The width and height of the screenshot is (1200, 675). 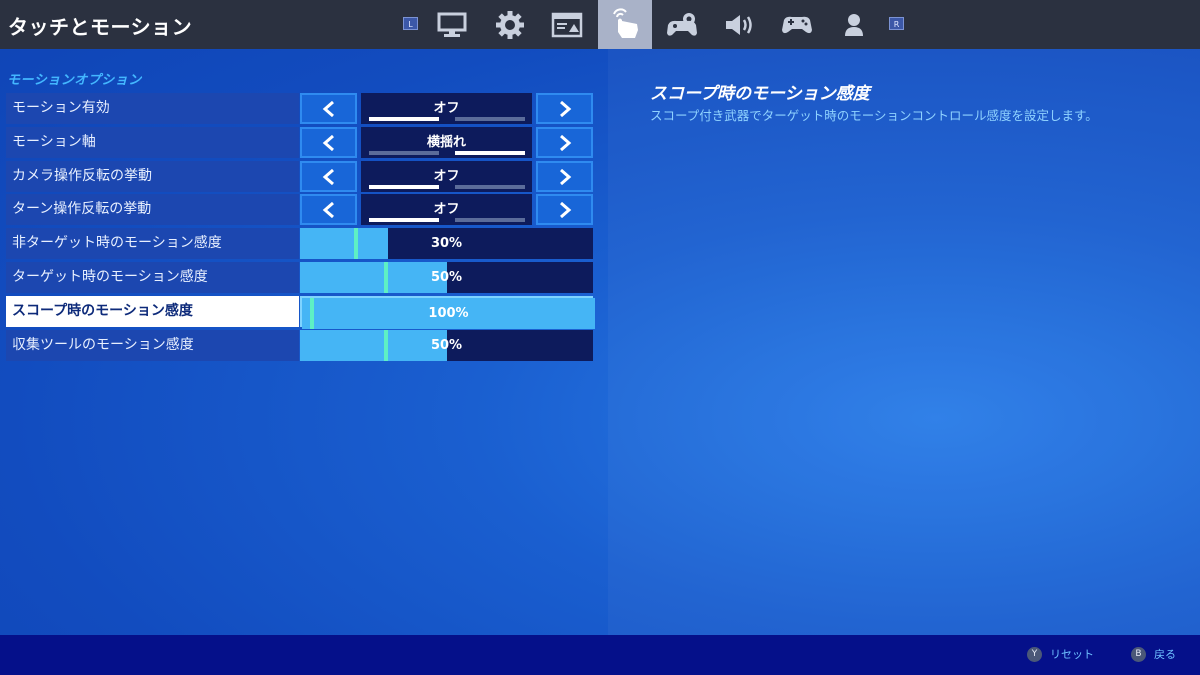 I want to click on setting-row: カメラ操作反転の挙動 オフ, so click(x=299, y=176).